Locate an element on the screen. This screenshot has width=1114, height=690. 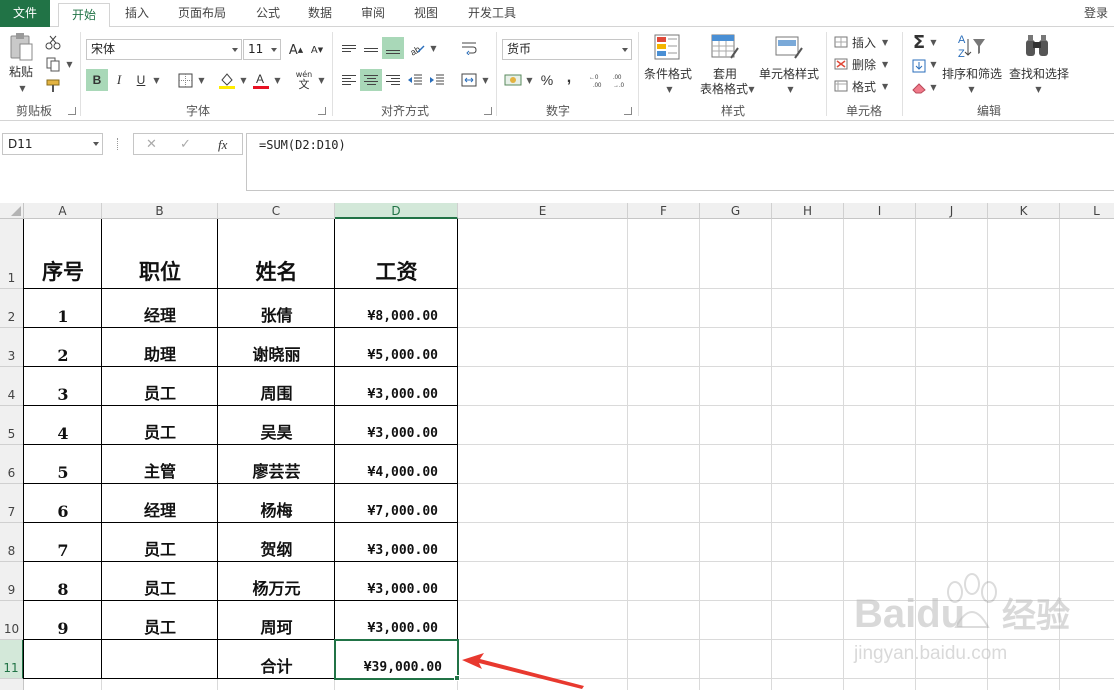
percent-style-button: % is located at coordinates (547, 80).